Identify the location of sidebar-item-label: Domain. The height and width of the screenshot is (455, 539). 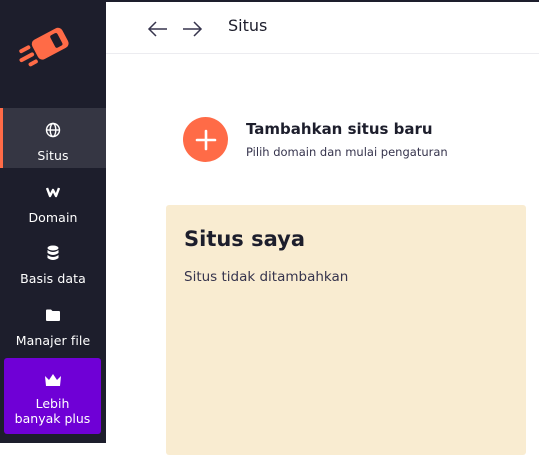
(53, 217).